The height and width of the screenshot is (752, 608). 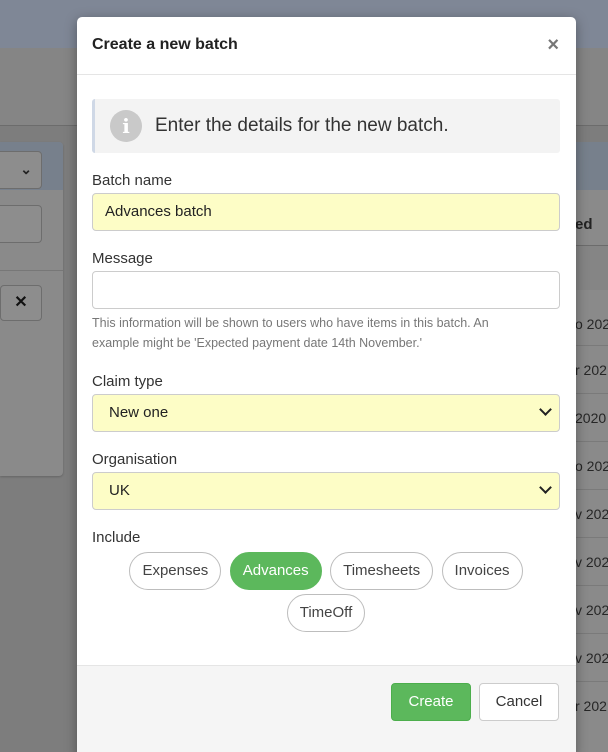 I want to click on filter-select: ⌄, so click(x=21, y=170).